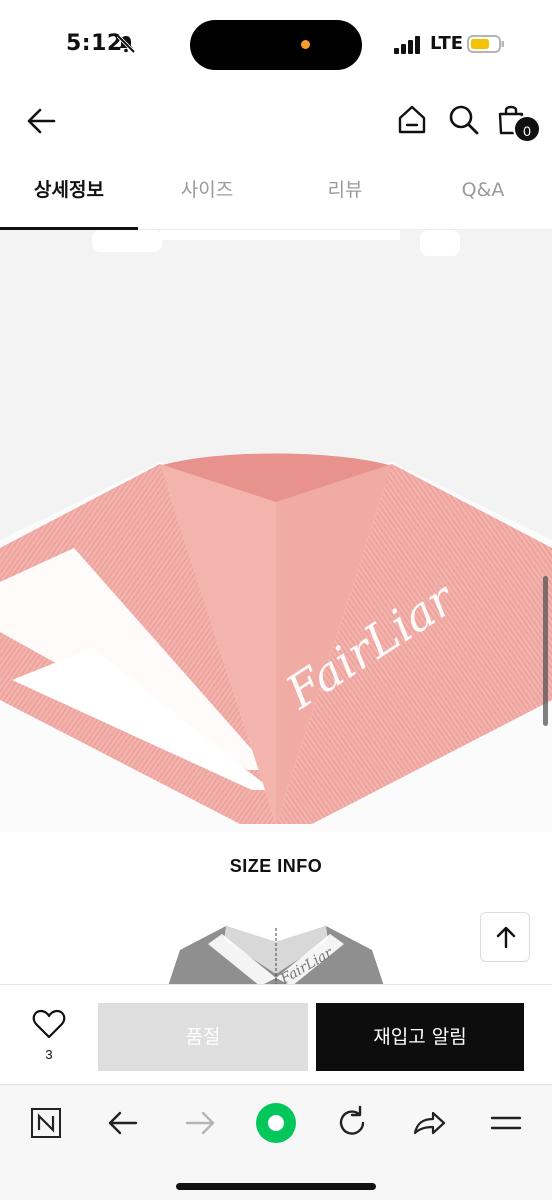  What do you see at coordinates (412, 120) in the screenshot?
I see `home-icon` at bounding box center [412, 120].